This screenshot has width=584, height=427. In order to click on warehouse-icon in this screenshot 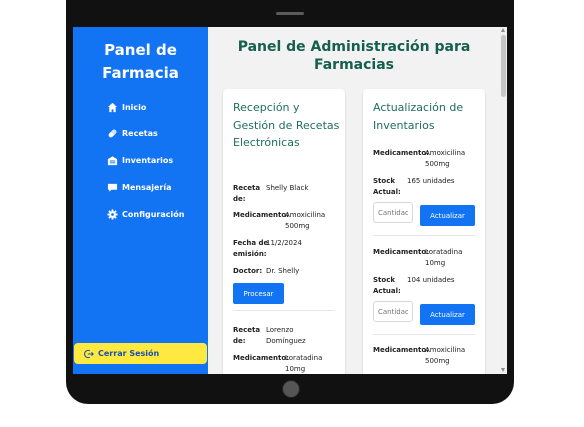, I will do `click(112, 160)`.